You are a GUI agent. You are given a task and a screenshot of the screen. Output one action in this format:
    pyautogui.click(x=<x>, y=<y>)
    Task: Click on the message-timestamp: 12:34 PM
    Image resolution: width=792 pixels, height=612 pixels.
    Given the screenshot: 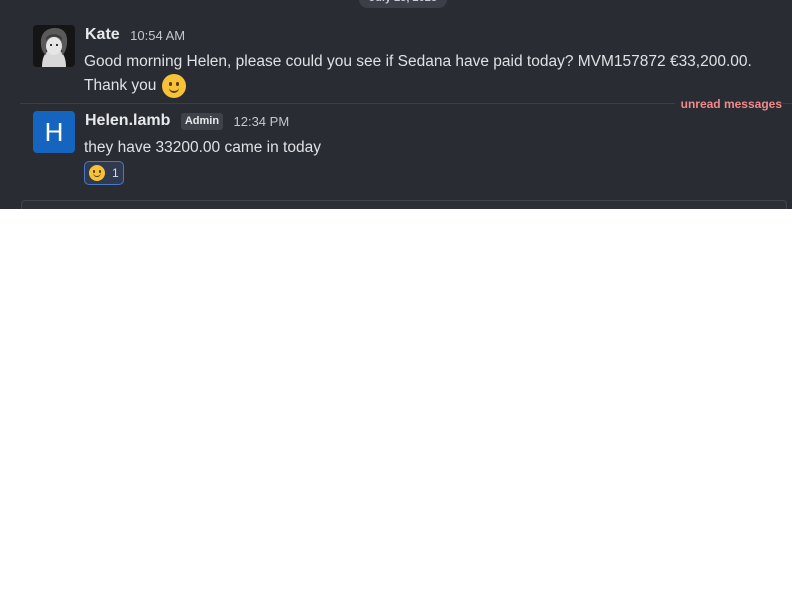 What is the action you would take?
    pyautogui.click(x=262, y=121)
    